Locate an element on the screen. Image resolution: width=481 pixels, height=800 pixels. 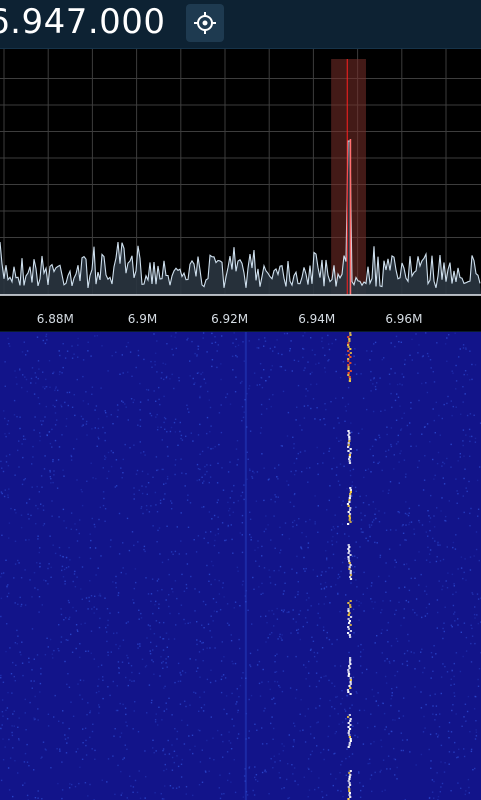
frequency-display: 6.947.000 is located at coordinates (83, 23).